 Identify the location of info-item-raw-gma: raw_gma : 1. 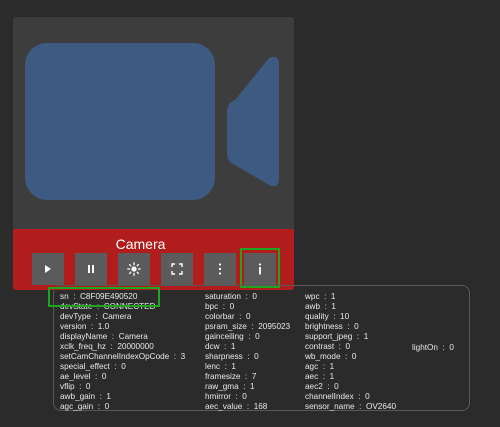
(230, 386).